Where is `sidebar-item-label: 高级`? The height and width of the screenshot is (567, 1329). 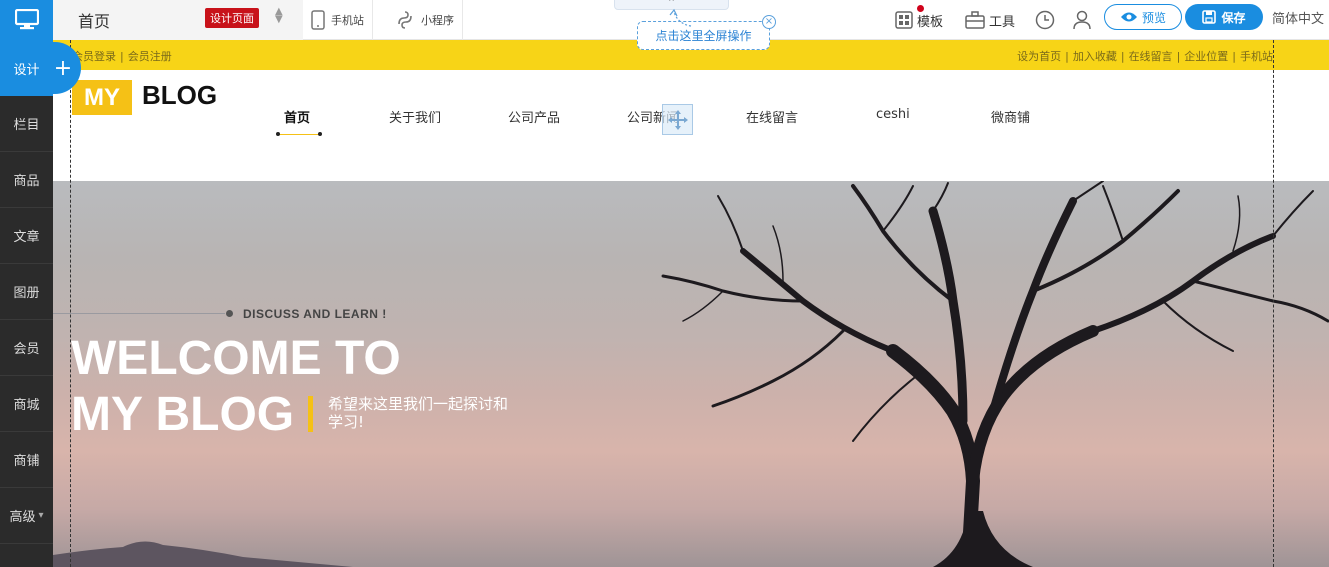
sidebar-item-label: 高级 is located at coordinates (22, 517).